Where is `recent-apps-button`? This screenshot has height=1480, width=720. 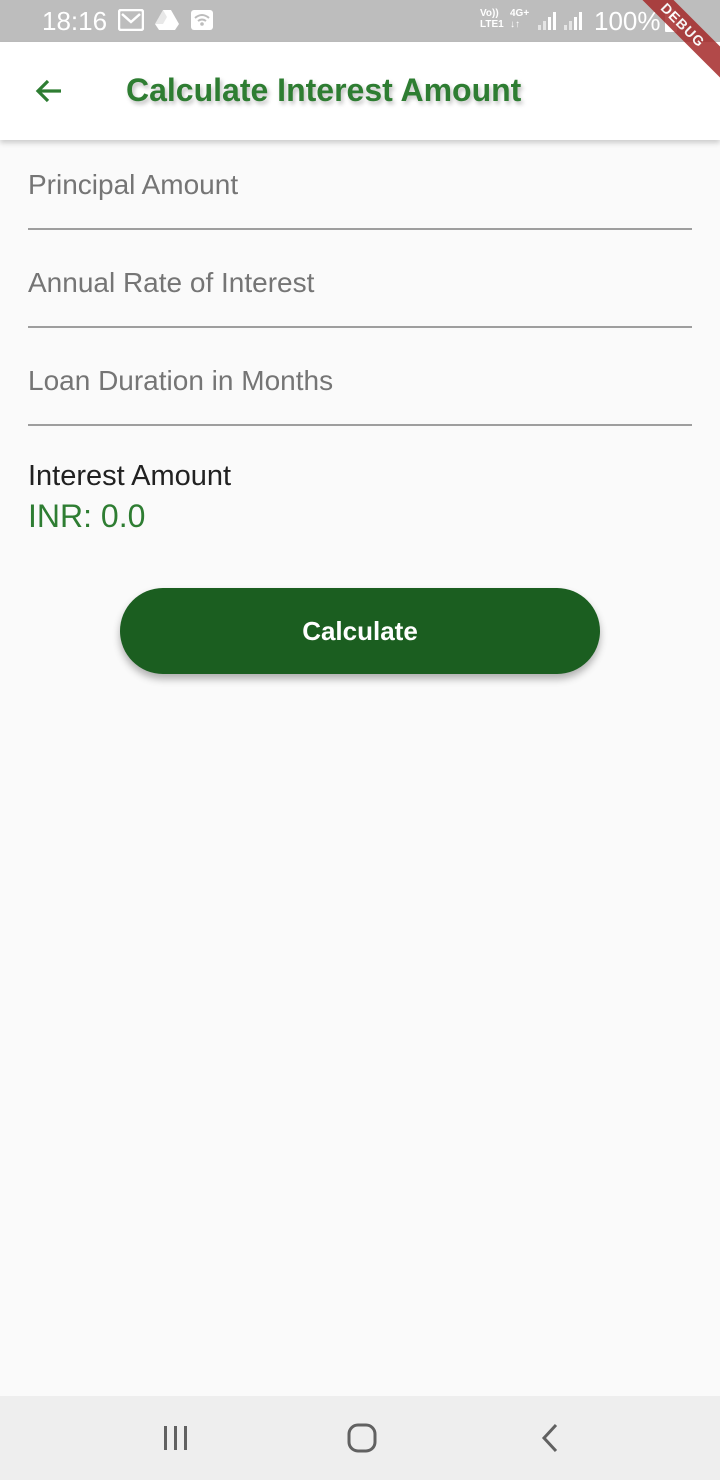
recent-apps-button is located at coordinates (176, 1438).